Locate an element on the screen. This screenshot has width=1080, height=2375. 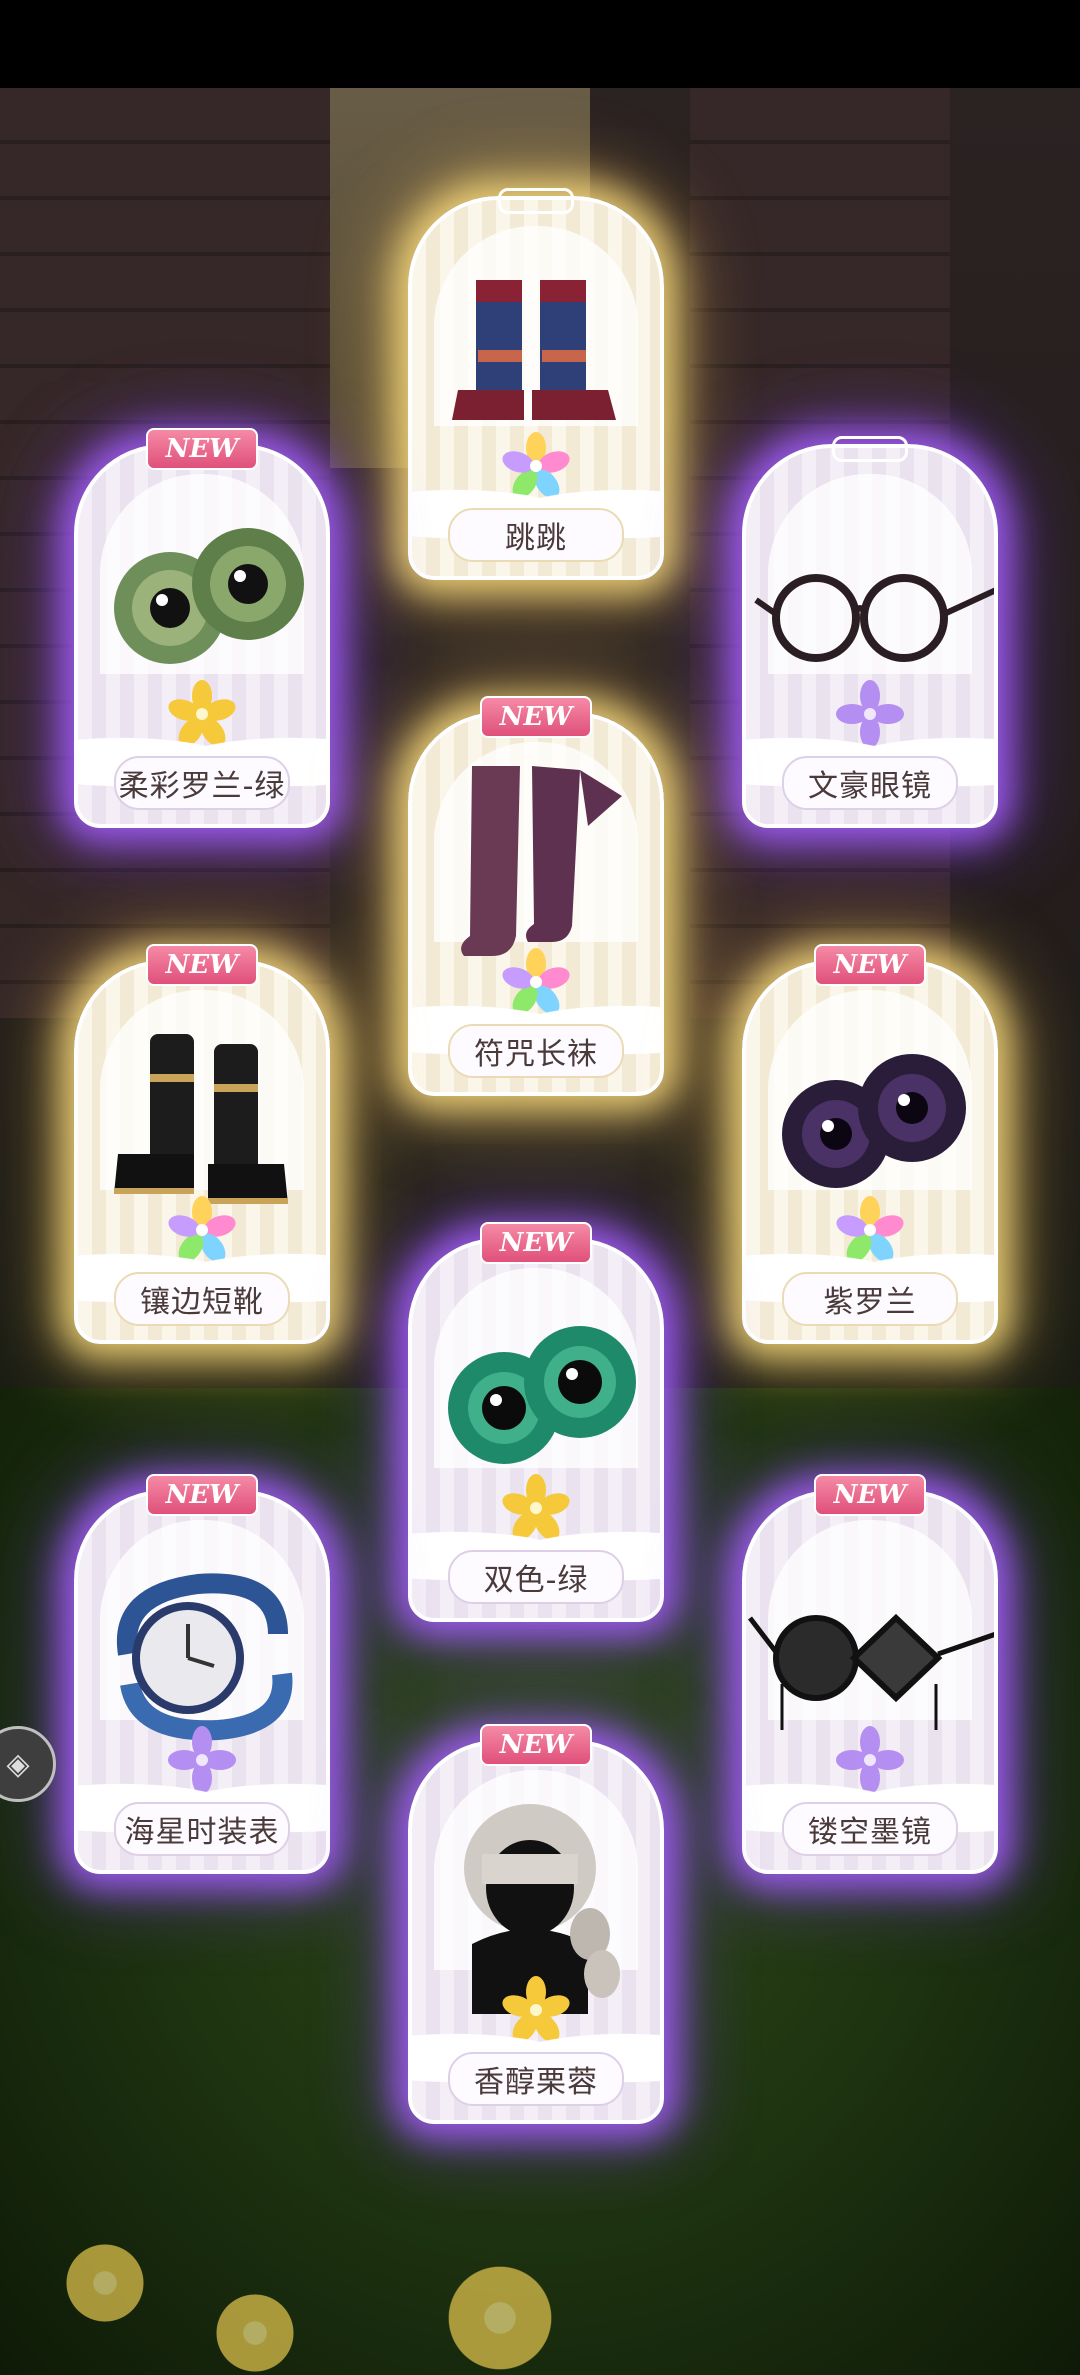
card-frame: 镂空墨镜 is located at coordinates (870, 1682).